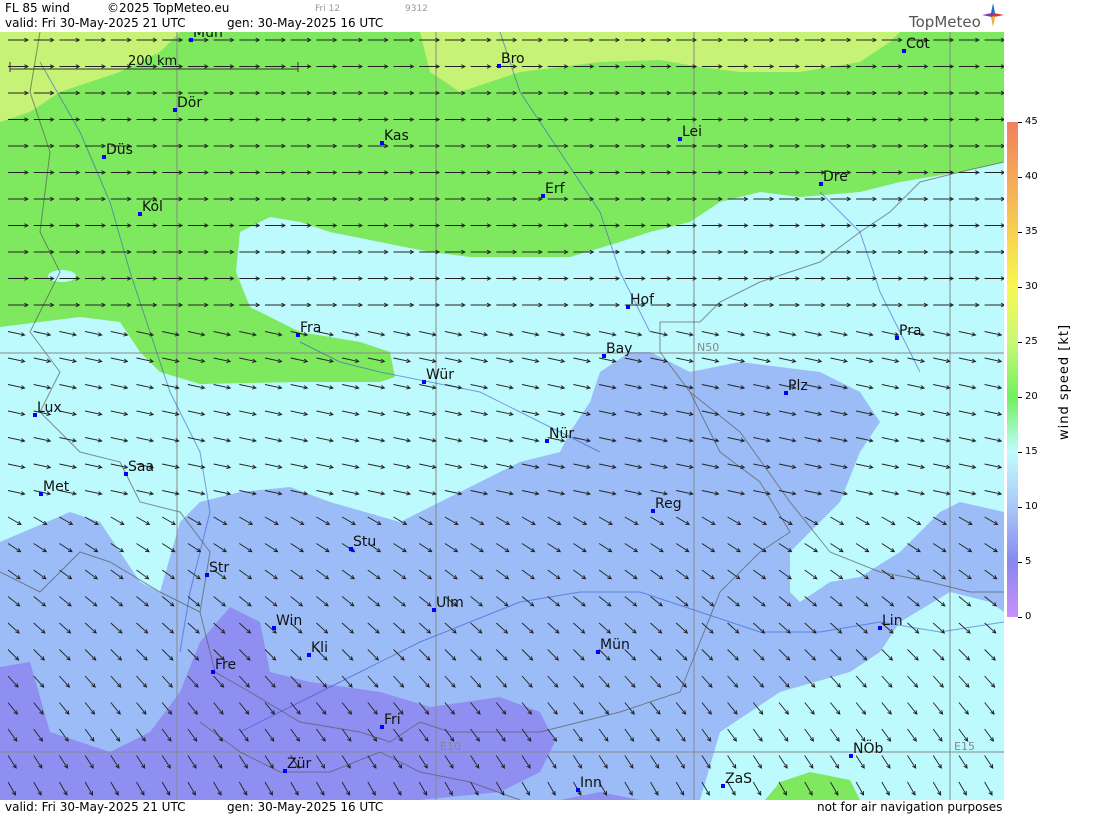 This screenshot has width=1095, height=814. I want to click on city-label: Fre, so click(225, 665).